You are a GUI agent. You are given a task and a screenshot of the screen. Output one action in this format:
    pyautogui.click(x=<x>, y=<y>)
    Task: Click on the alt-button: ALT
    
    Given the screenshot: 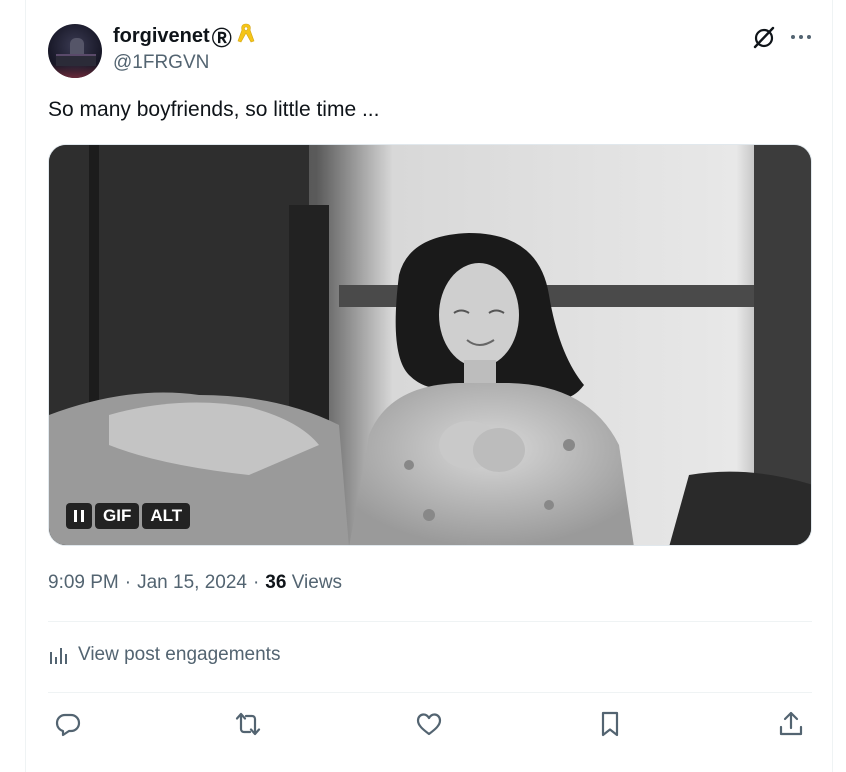 What is the action you would take?
    pyautogui.click(x=166, y=516)
    